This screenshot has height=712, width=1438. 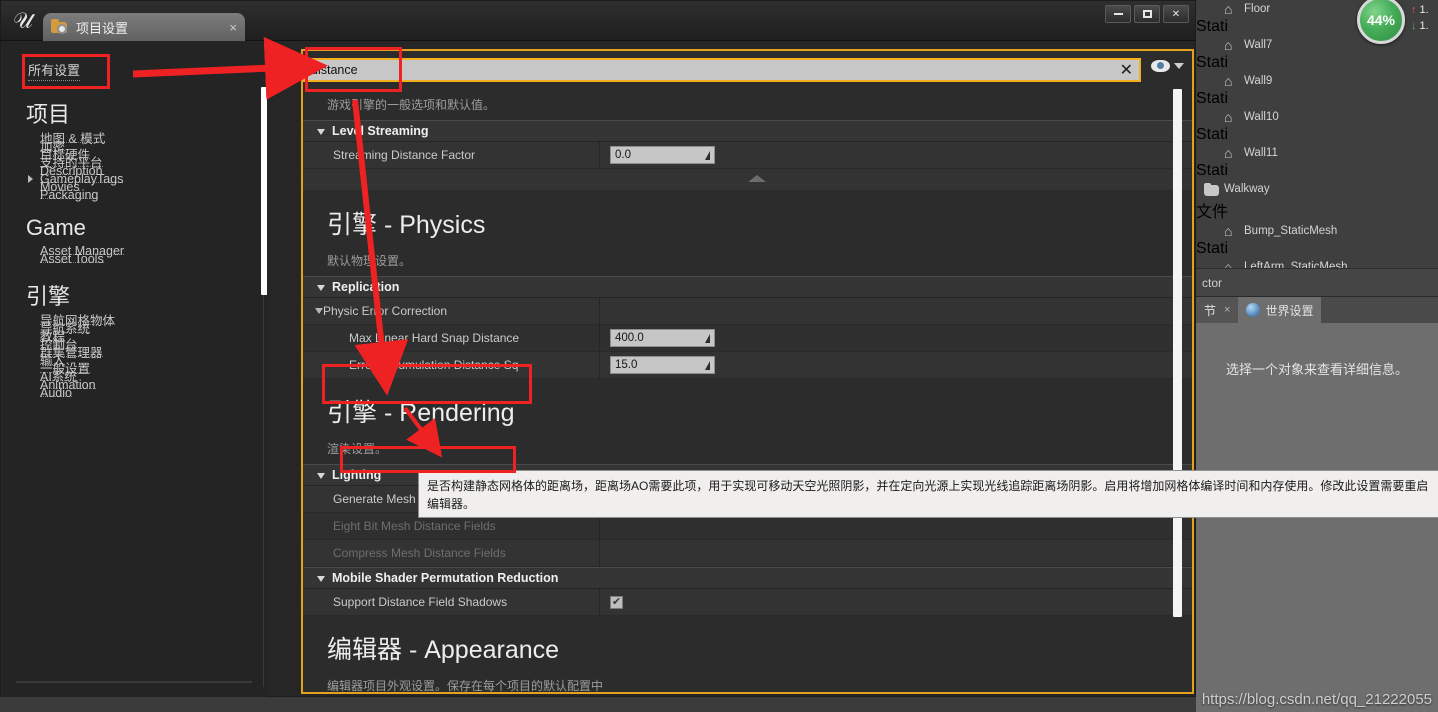 What do you see at coordinates (747, 578) in the screenshot?
I see `property-group-header: Mobile Shader Permutation Reduction` at bounding box center [747, 578].